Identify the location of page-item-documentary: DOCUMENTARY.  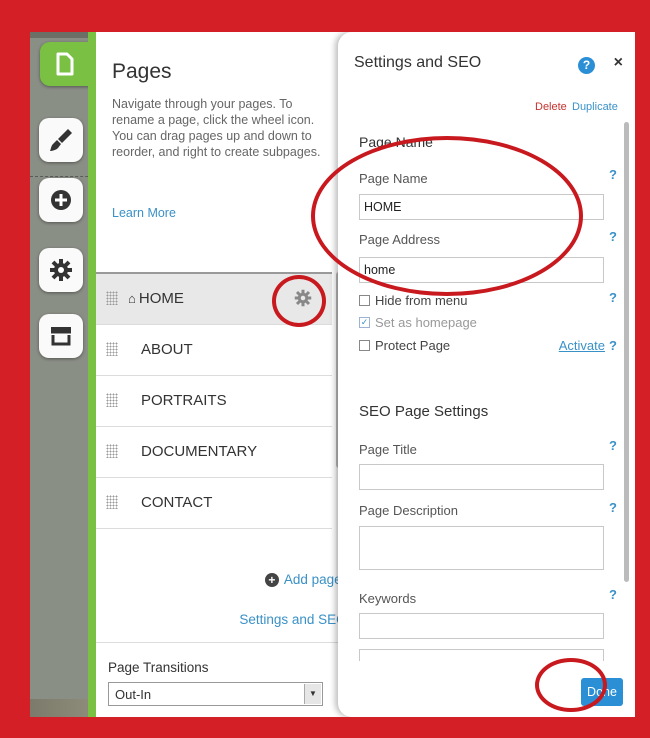
(214, 451).